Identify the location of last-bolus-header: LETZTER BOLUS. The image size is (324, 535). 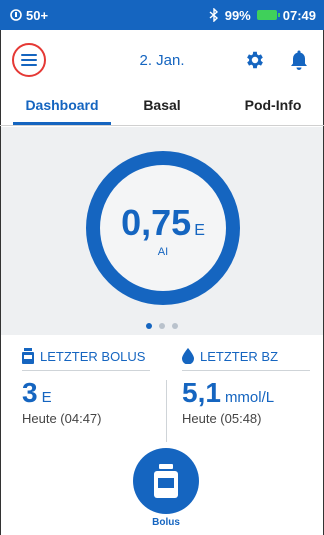
(87, 356).